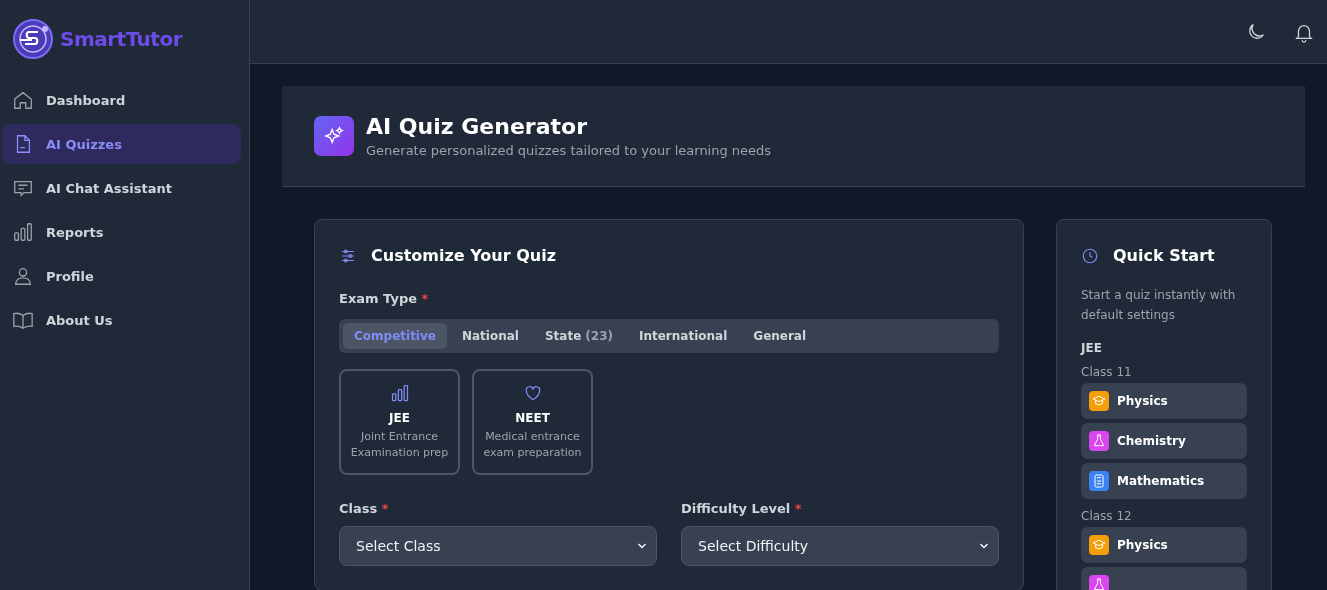 This screenshot has width=1327, height=590. I want to click on page-title: AI Quiz Generator, so click(477, 126).